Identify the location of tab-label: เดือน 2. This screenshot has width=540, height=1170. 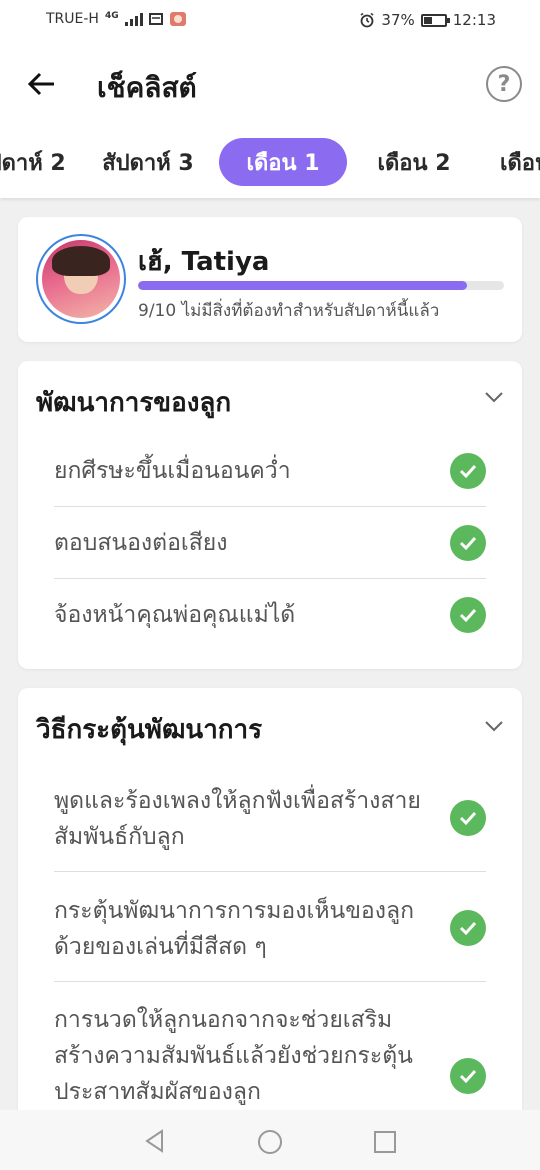
(414, 163).